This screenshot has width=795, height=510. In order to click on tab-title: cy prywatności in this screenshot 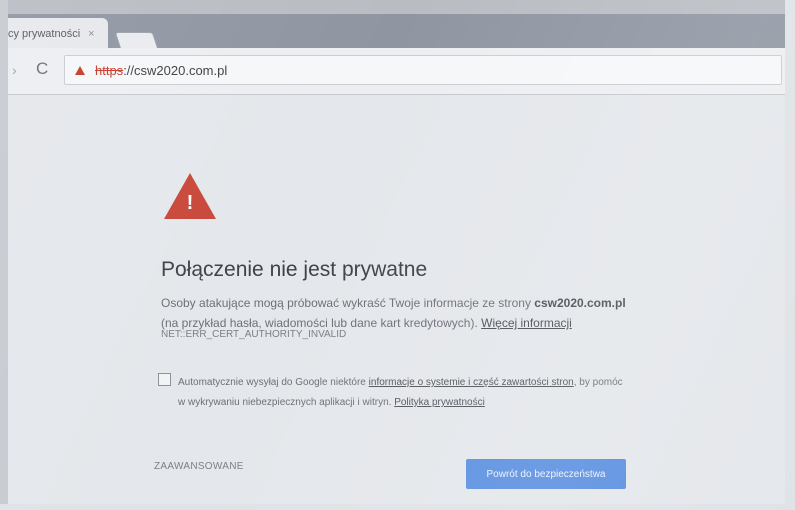, I will do `click(44, 34)`.